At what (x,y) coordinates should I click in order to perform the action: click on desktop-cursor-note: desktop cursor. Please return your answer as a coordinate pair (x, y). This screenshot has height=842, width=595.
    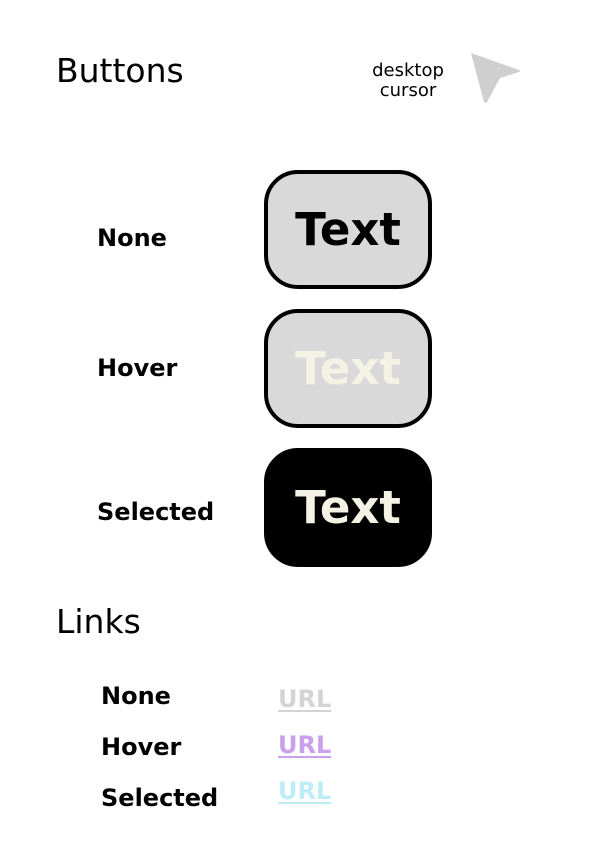
    Looking at the image, I should click on (408, 80).